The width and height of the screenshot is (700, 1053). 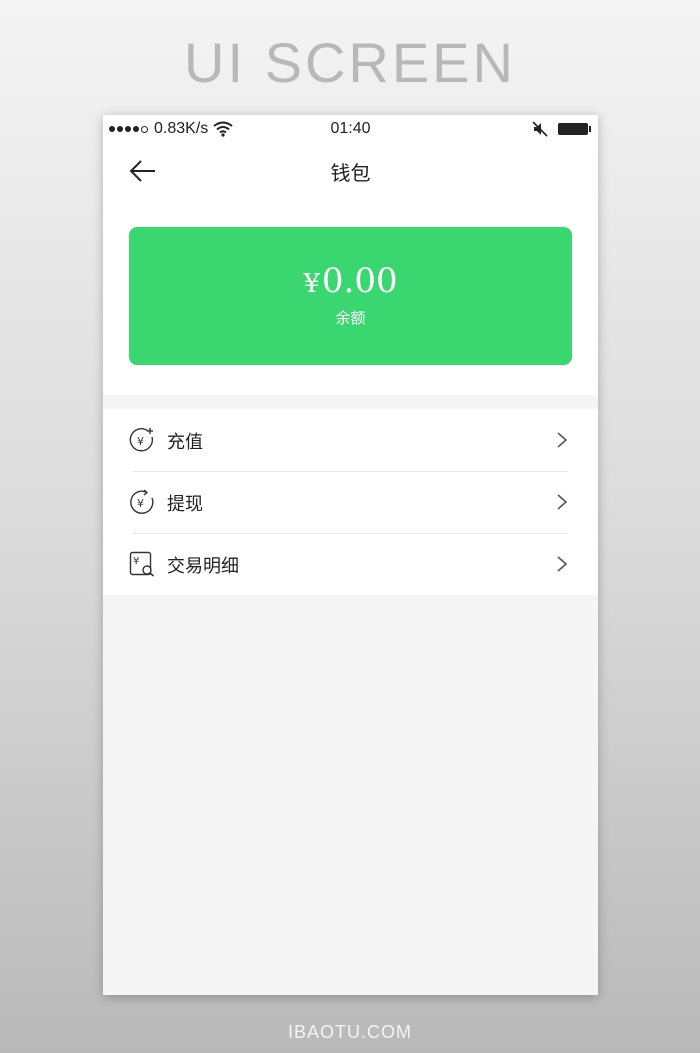 I want to click on menu-item-label: 充值, so click(x=185, y=442).